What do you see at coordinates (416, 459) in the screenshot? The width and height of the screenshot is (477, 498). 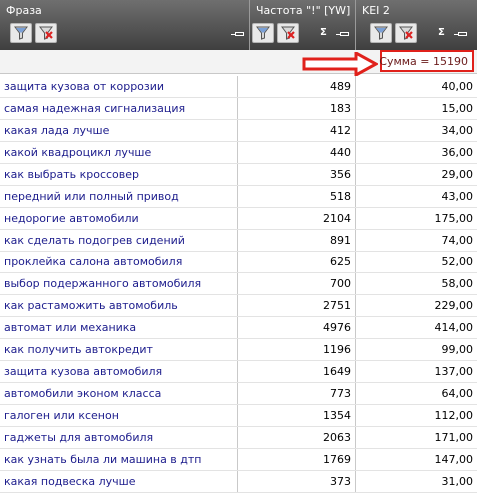 I see `kei-cell: 147,00` at bounding box center [416, 459].